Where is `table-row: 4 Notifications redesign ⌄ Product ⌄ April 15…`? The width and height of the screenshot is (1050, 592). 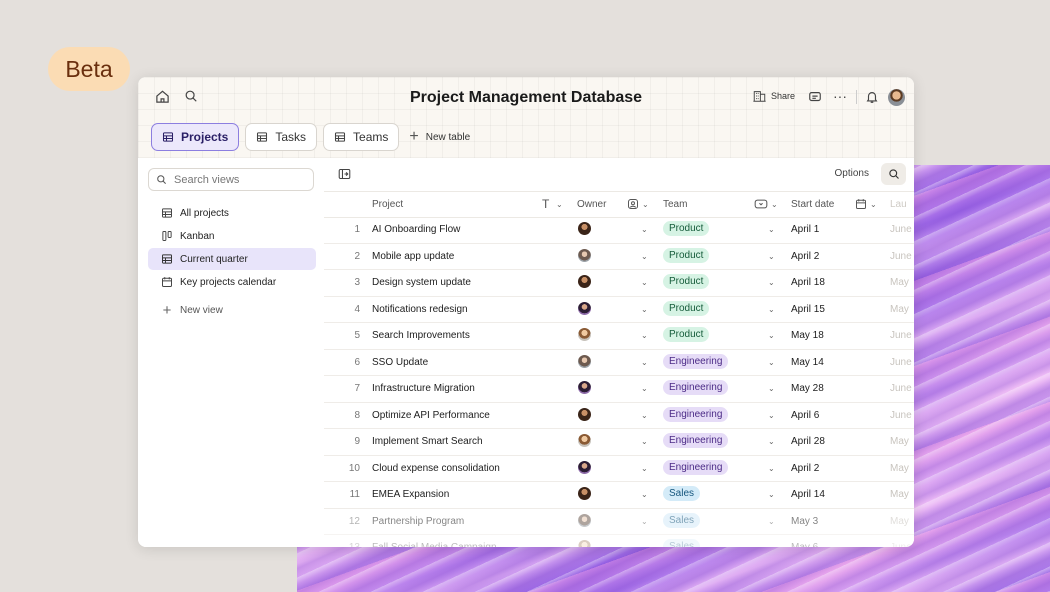
table-row: 4 Notifications redesign ⌄ Product ⌄ April 15… is located at coordinates (619, 310).